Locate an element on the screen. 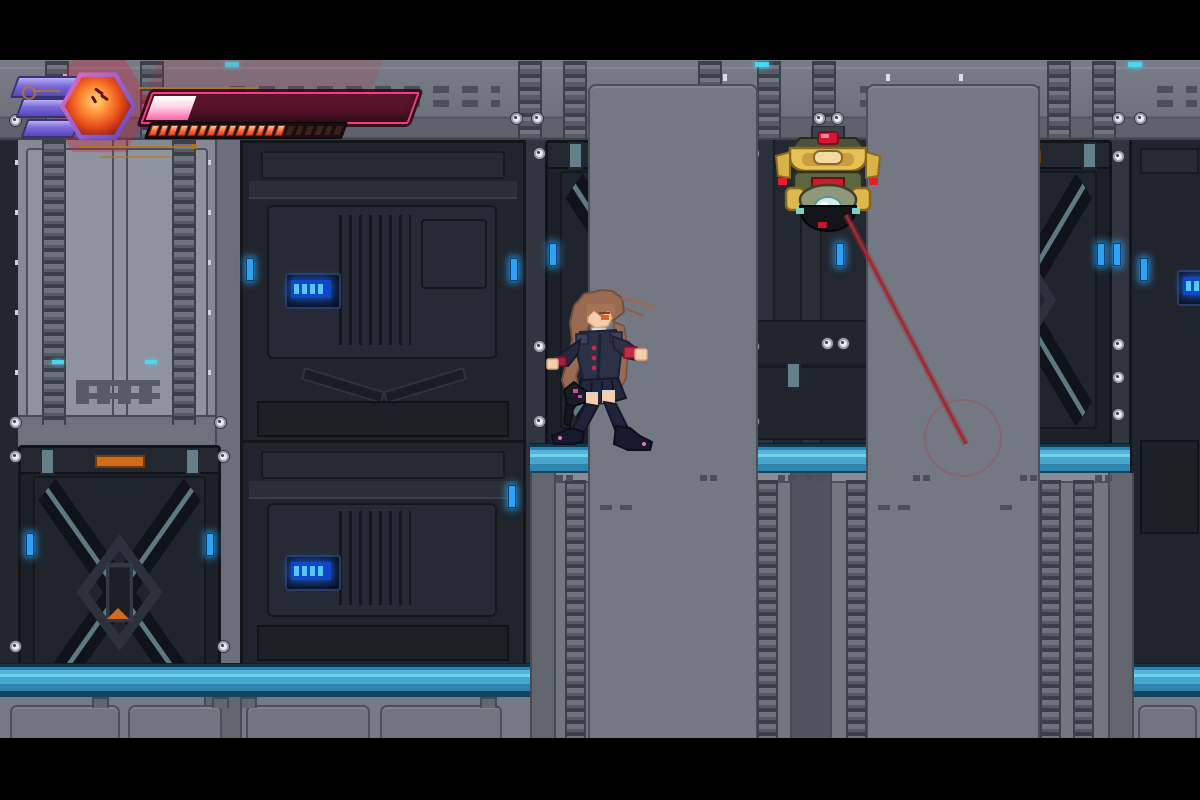  hud is located at coordinates (230, 85).